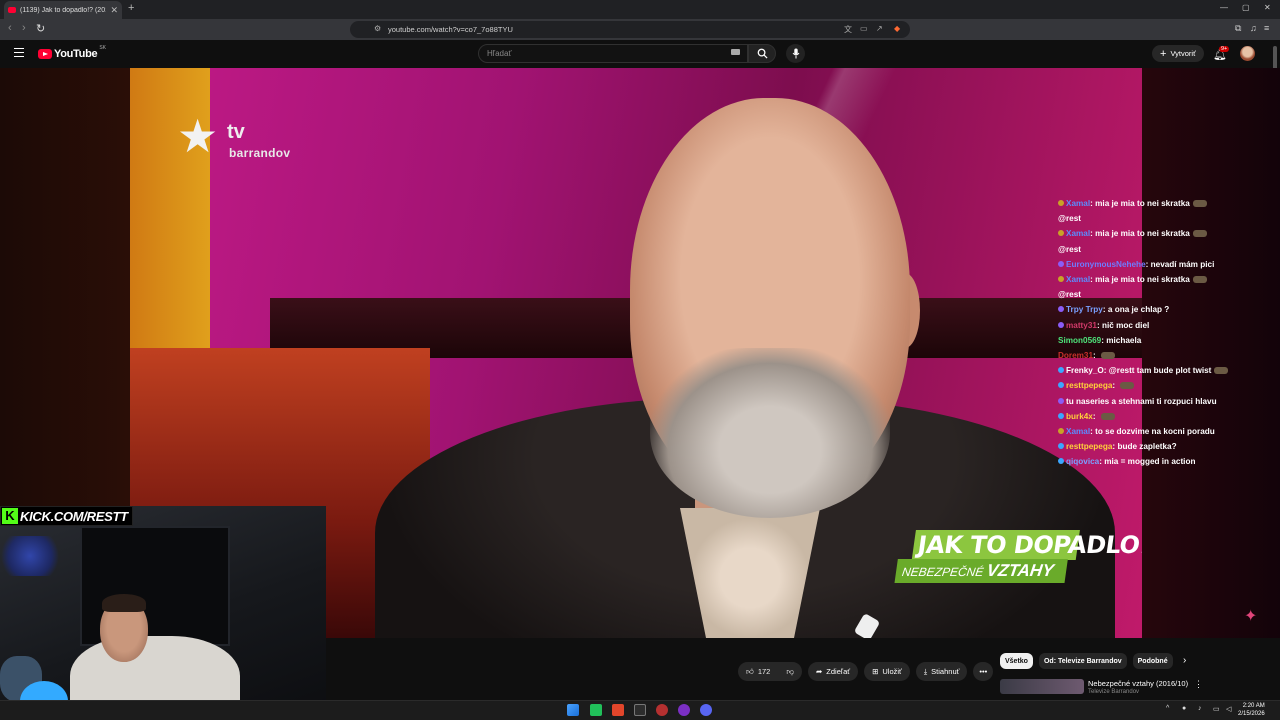 The width and height of the screenshot is (1280, 720). I want to click on site-info-icon: ⚙, so click(377, 28).